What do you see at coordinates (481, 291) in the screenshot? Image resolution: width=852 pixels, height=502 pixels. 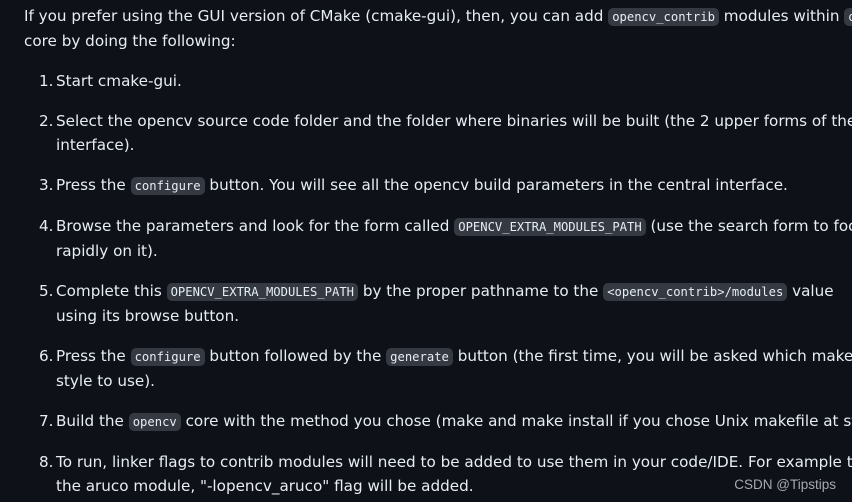 I see `step-text: by the proper pathname to the` at bounding box center [481, 291].